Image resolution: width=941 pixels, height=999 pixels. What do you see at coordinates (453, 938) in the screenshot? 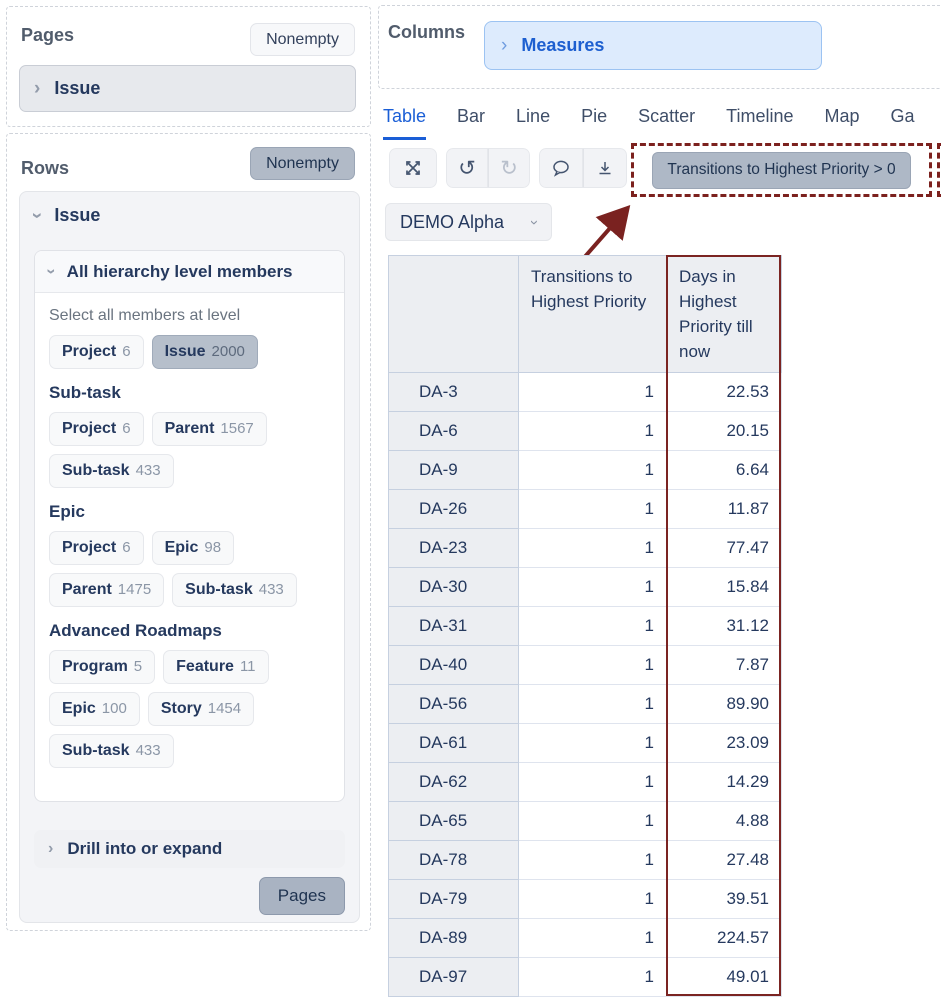
I see `row-label-cell: DA-89` at bounding box center [453, 938].